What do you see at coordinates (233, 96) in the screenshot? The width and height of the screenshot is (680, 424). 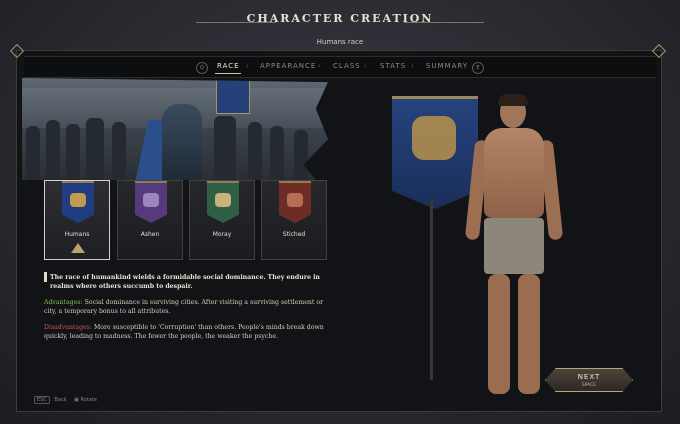 I see `art-banner` at bounding box center [233, 96].